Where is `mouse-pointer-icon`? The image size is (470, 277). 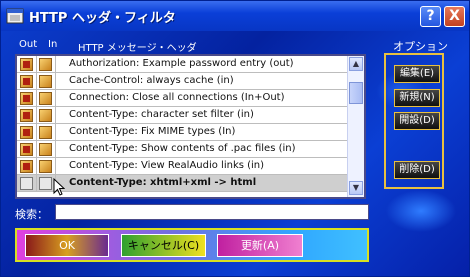
mouse-pointer-icon is located at coordinates (59, 187).